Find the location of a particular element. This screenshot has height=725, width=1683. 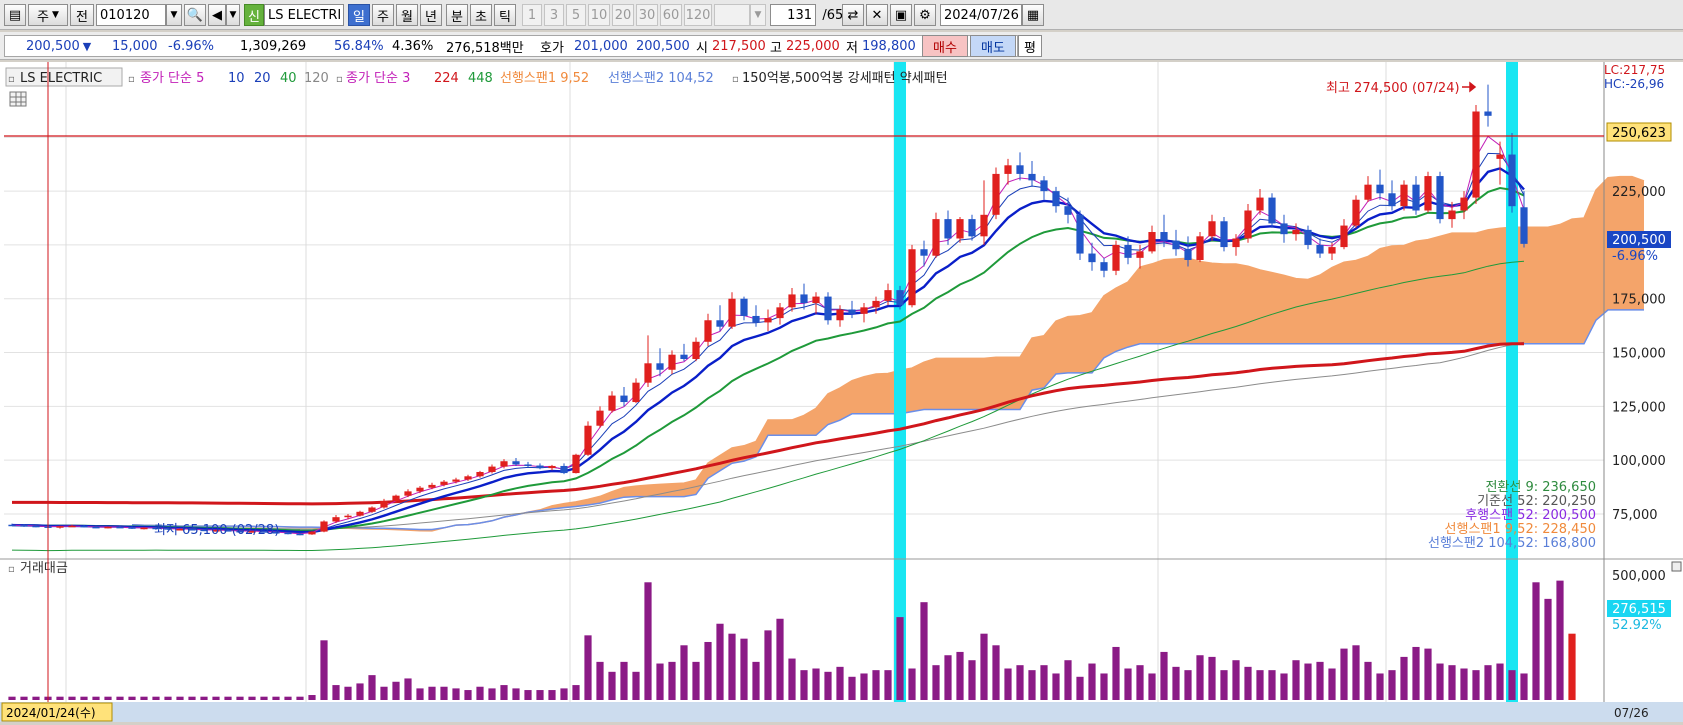

tab-minute: 분 is located at coordinates (457, 15).